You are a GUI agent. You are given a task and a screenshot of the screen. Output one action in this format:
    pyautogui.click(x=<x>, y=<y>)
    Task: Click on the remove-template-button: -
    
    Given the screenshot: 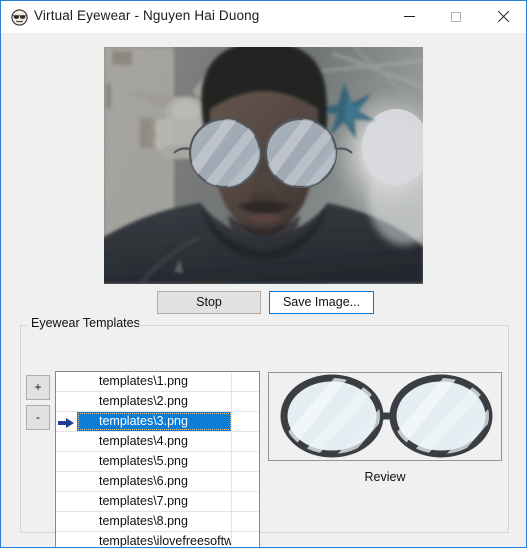 What is the action you would take?
    pyautogui.click(x=38, y=417)
    